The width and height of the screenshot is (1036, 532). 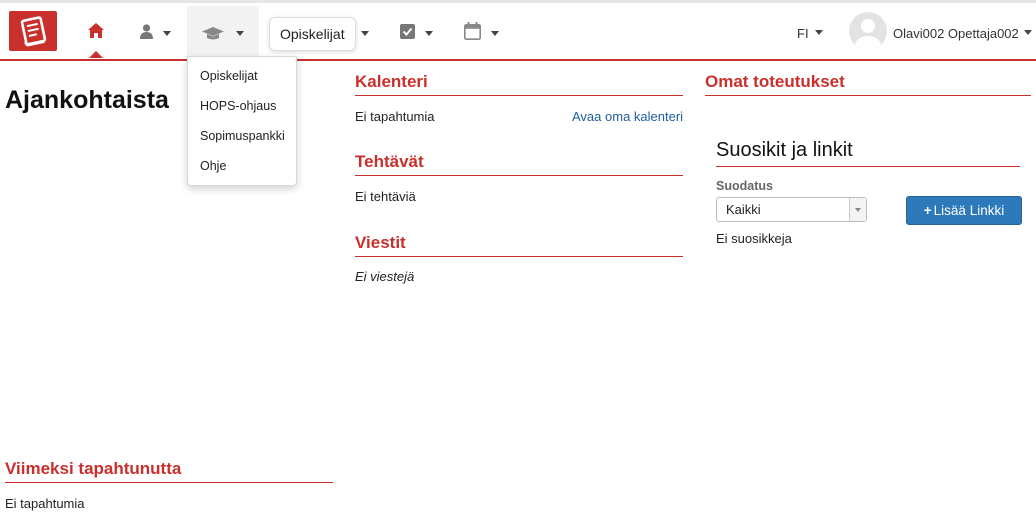 What do you see at coordinates (385, 276) in the screenshot?
I see `messages-empty-text: Ei viestejä` at bounding box center [385, 276].